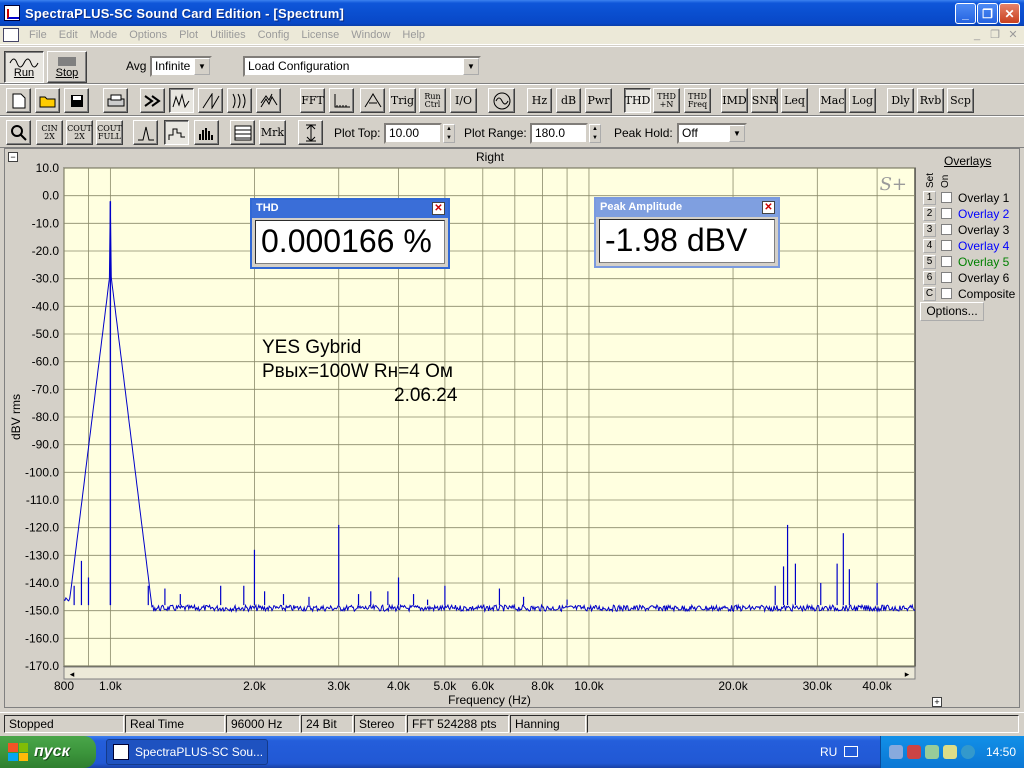  What do you see at coordinates (687, 208) in the screenshot?
I see `peak-window-title-bar: Peak Amplitude ✕` at bounding box center [687, 208].